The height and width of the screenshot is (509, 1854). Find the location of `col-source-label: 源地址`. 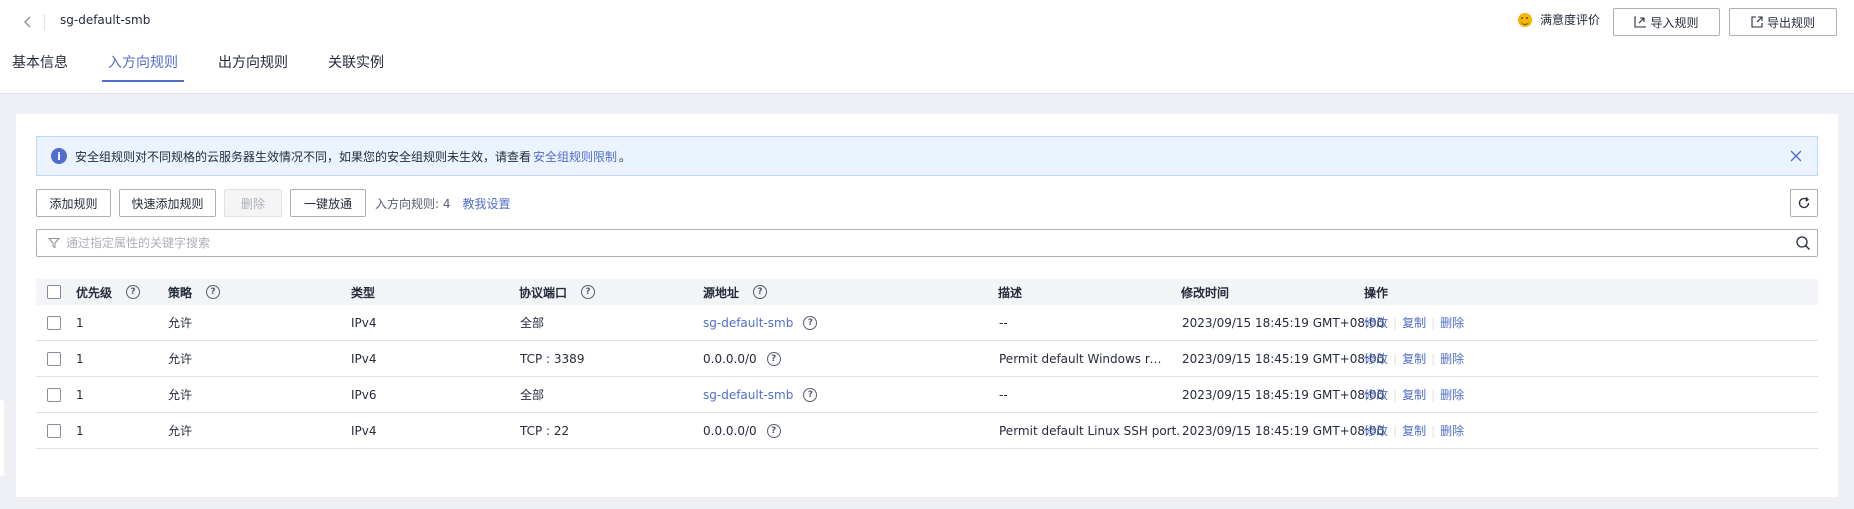

col-source-label: 源地址 is located at coordinates (721, 292).